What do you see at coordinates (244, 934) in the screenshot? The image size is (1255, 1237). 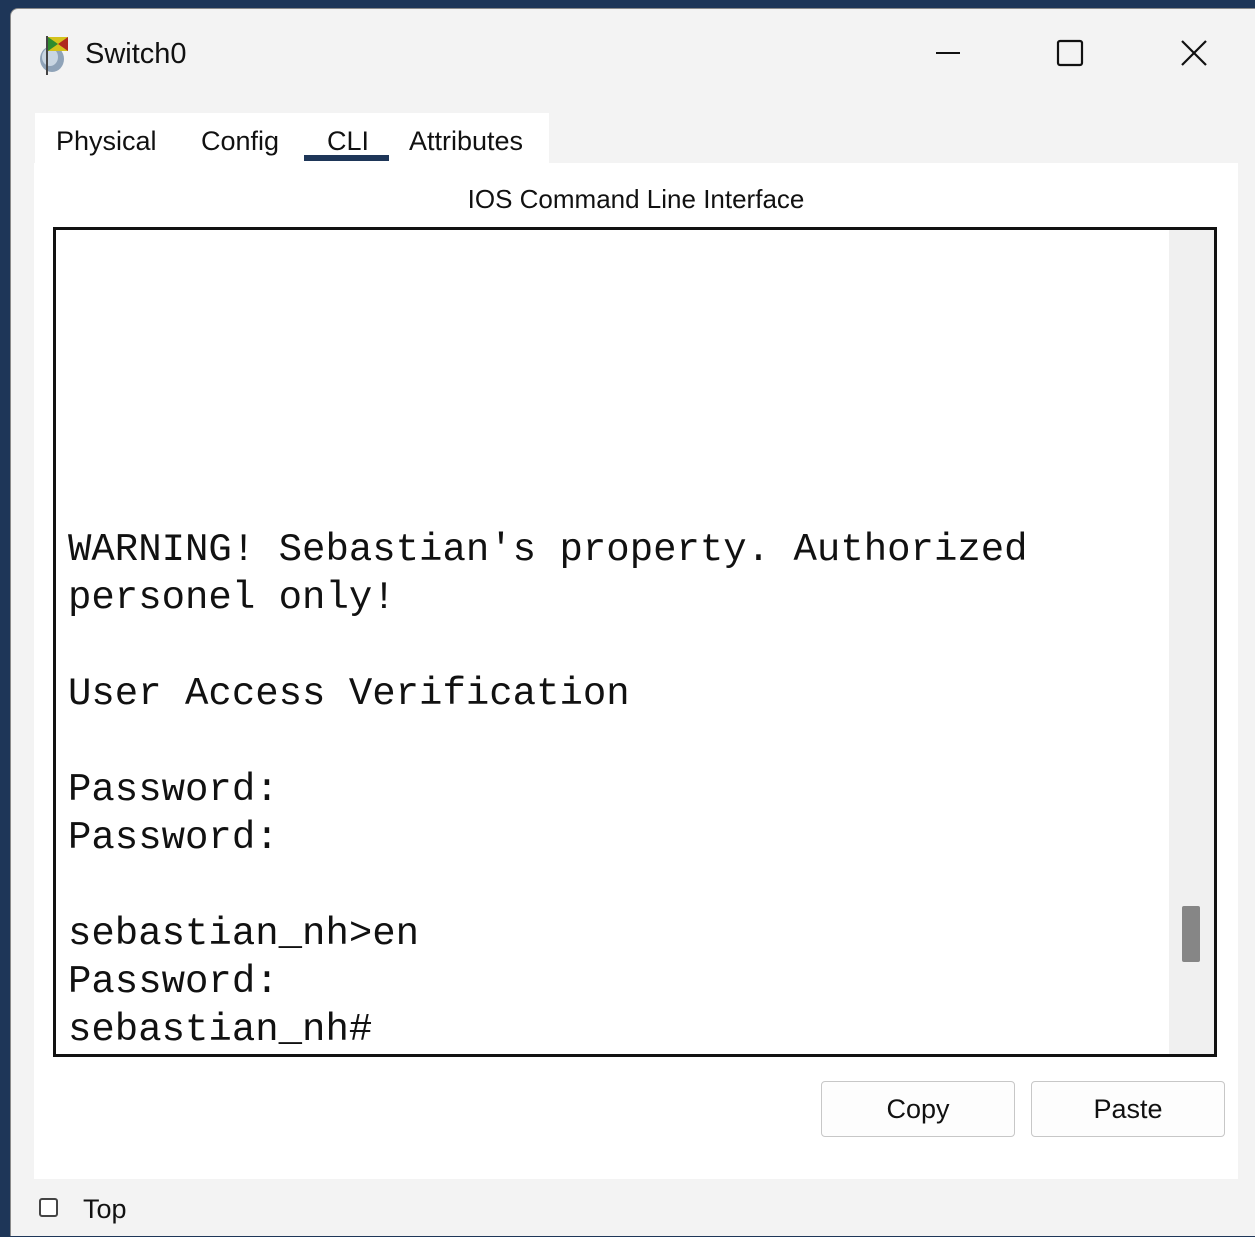 I see `terminal-line: sebastian_nh>en` at bounding box center [244, 934].